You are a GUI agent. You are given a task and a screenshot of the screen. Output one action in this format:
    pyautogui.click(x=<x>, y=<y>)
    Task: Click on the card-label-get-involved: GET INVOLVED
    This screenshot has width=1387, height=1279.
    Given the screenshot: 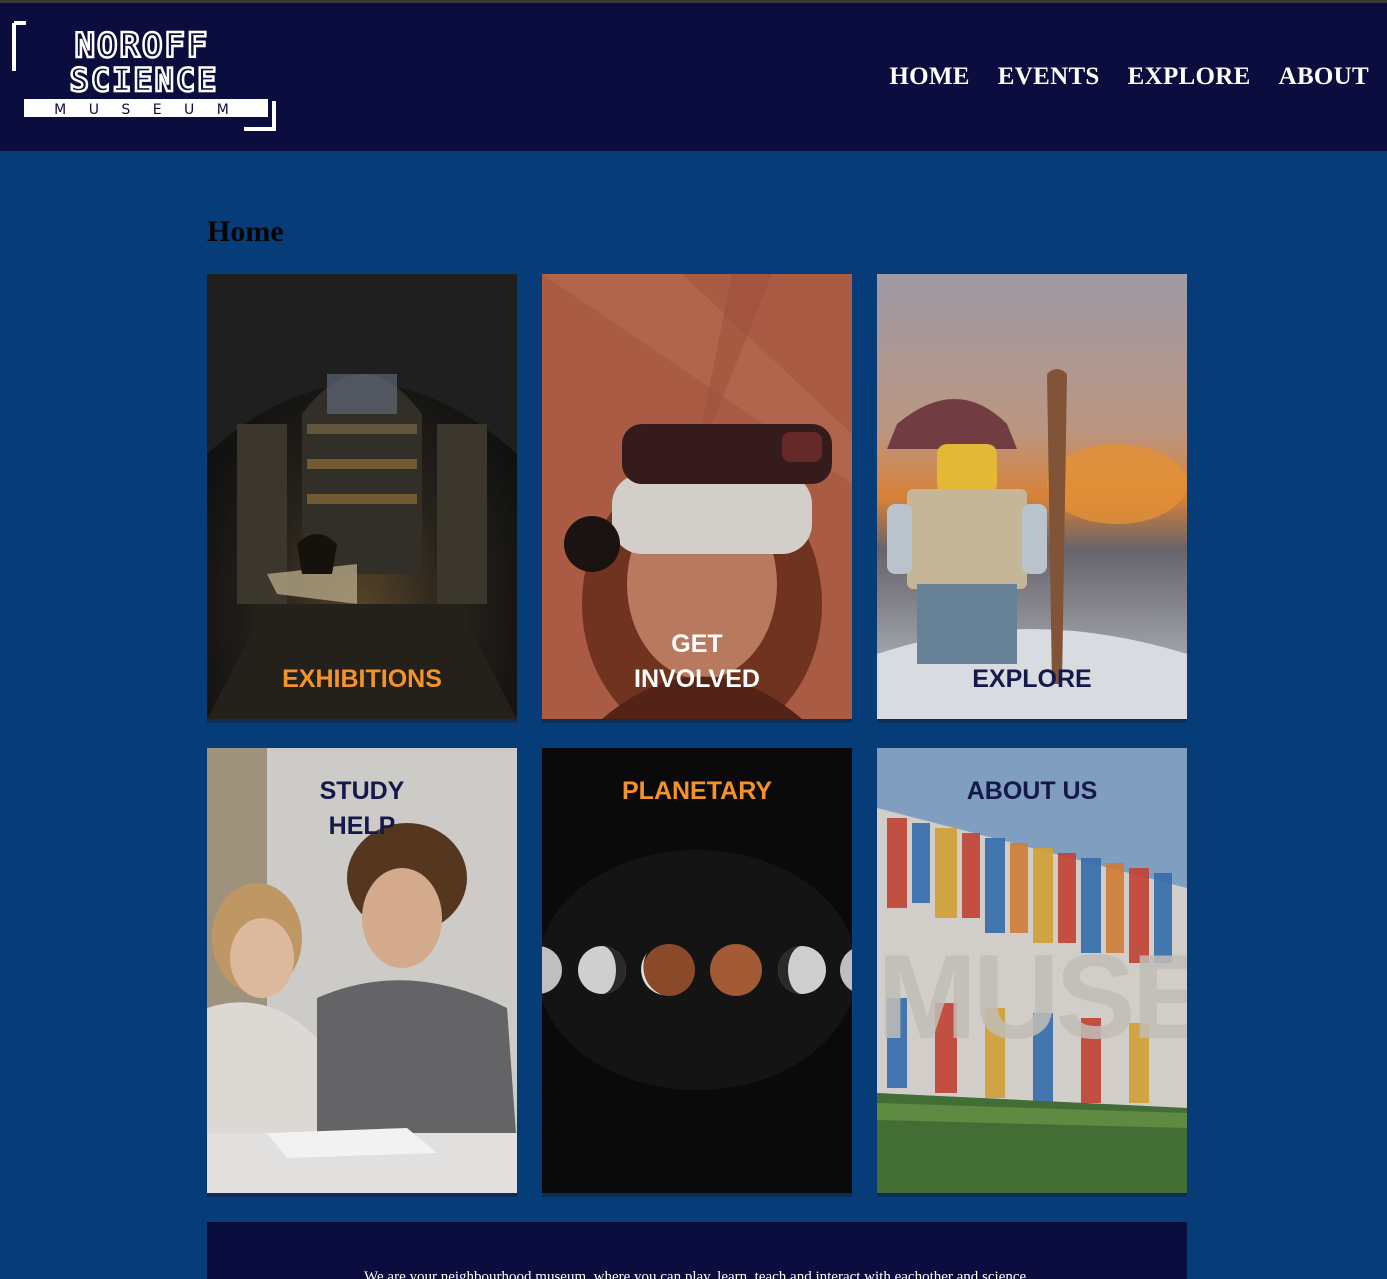 What is the action you would take?
    pyautogui.click(x=697, y=661)
    